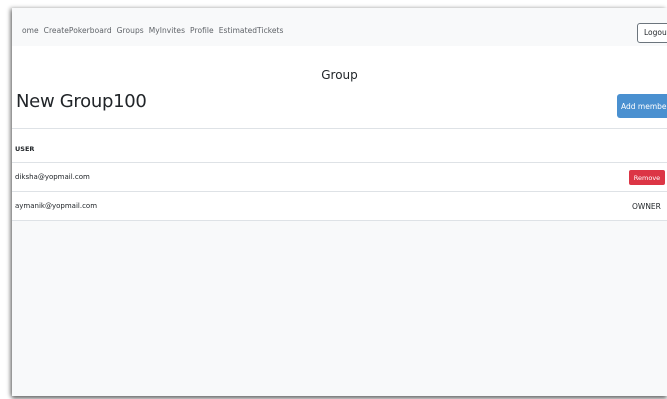 Image resolution: width=667 pixels, height=399 pixels. What do you see at coordinates (56, 206) in the screenshot?
I see `member-email: aymanik@yopmail.com` at bounding box center [56, 206].